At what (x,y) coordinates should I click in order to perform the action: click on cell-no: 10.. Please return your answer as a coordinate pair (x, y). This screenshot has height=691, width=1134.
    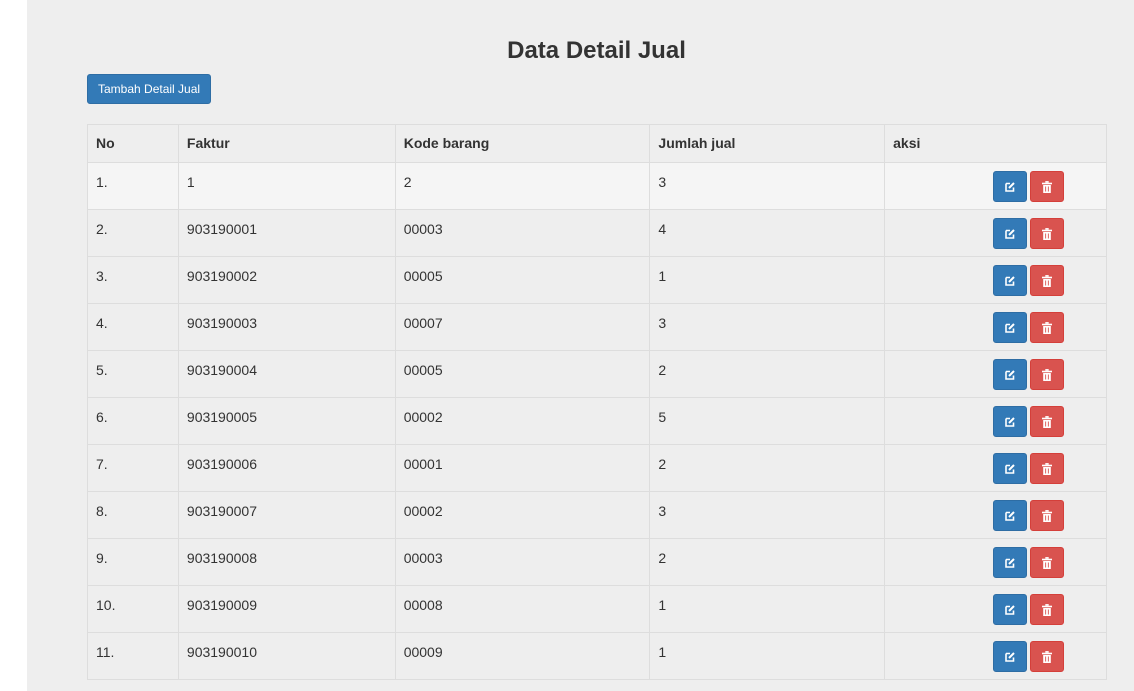
    Looking at the image, I should click on (133, 609).